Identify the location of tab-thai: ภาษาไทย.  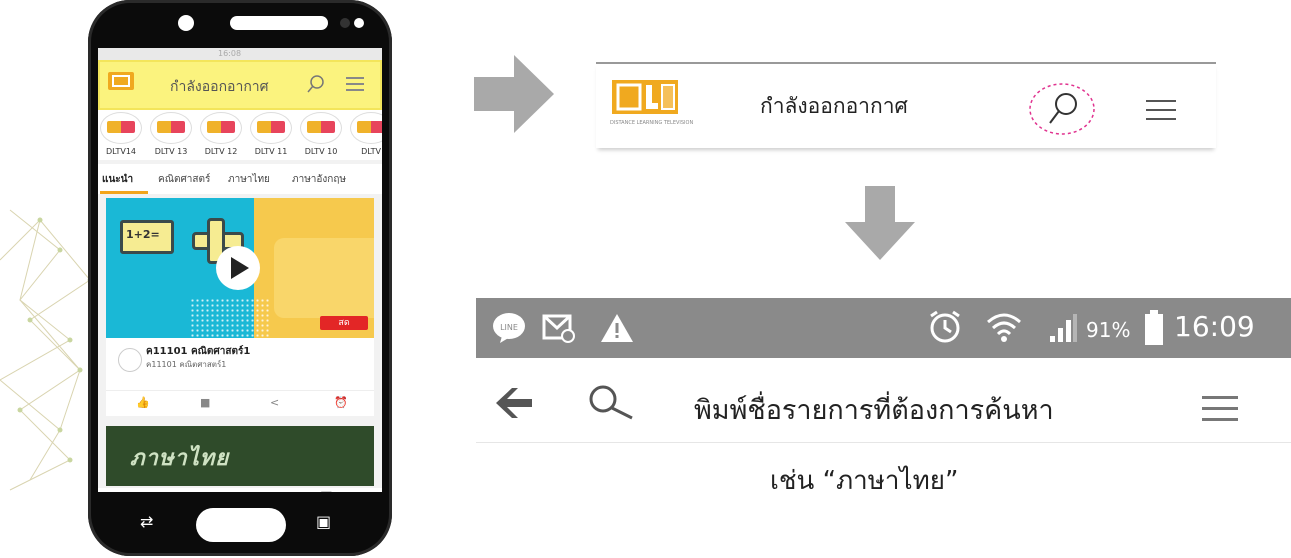
(249, 179).